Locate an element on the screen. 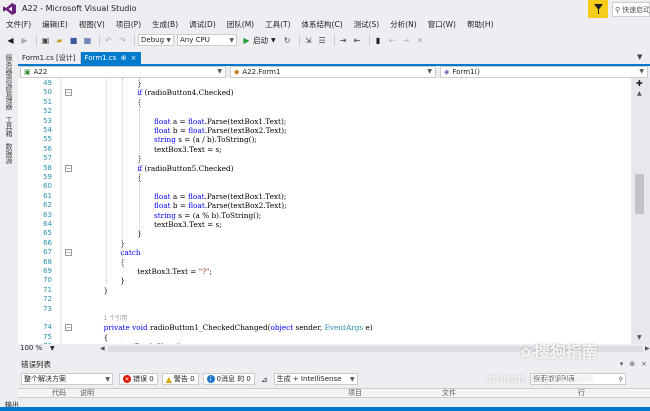 This screenshot has width=650, height=411. code-line: 73 is located at coordinates (324, 309).